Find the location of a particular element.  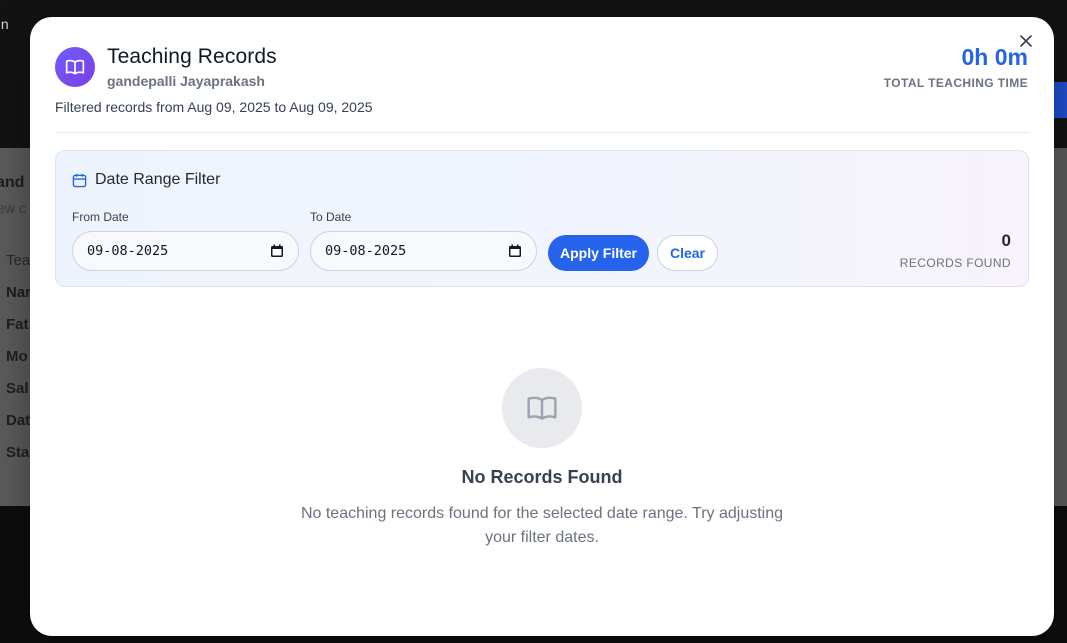

background-row: Mo is located at coordinates (17, 356).